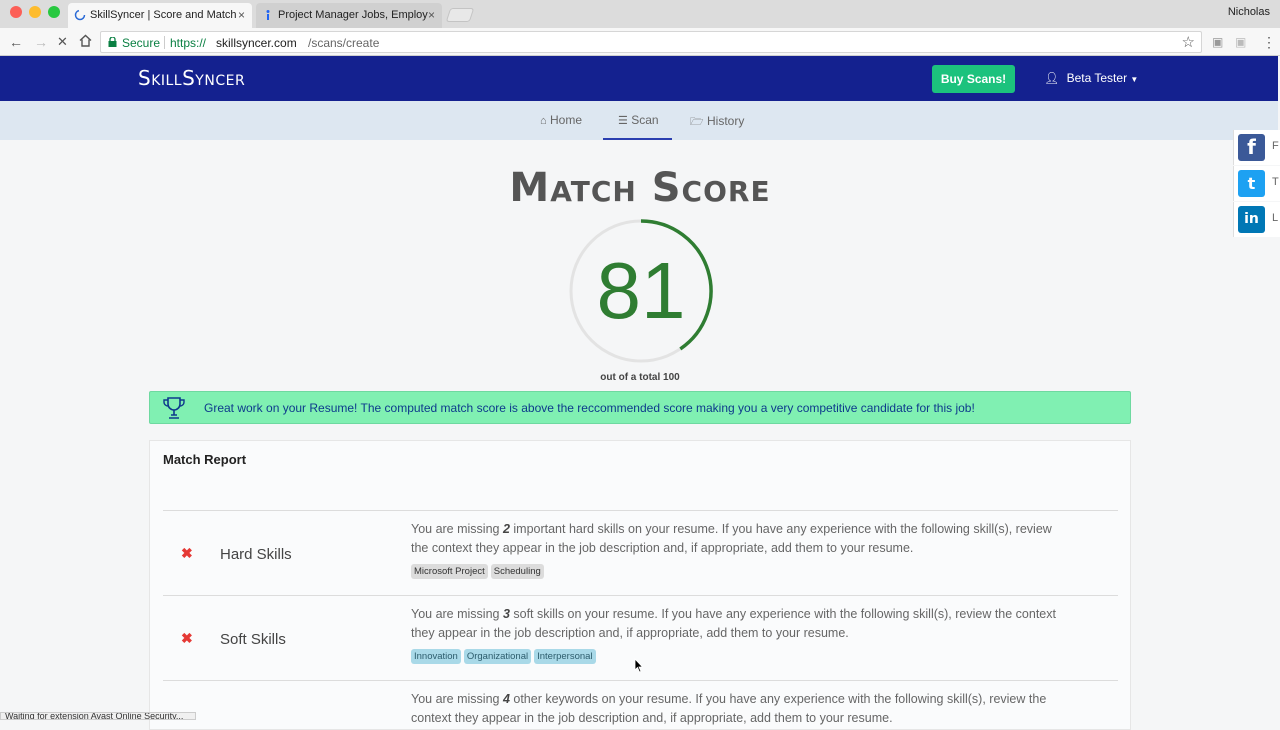  Describe the element at coordinates (1052, 78) in the screenshot. I see `user-icon: 👤︎` at that location.